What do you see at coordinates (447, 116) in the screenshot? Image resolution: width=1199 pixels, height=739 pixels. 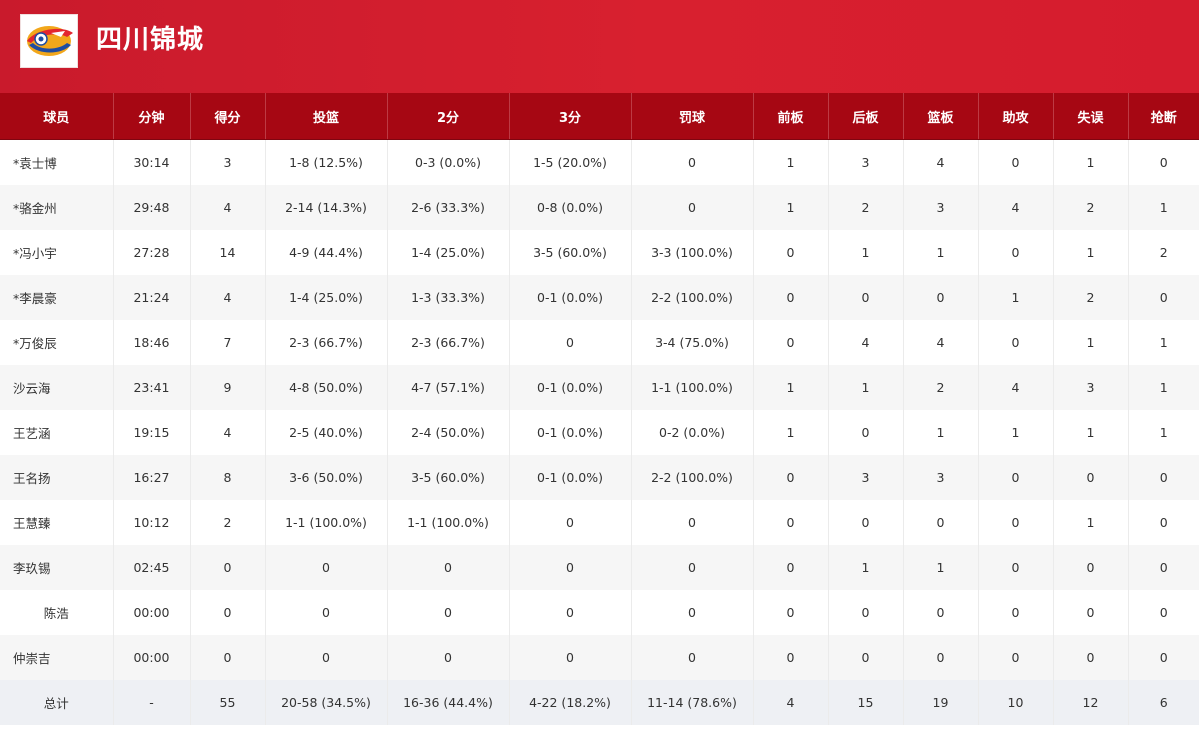 I see `column-header-two-pt: 2分` at bounding box center [447, 116].